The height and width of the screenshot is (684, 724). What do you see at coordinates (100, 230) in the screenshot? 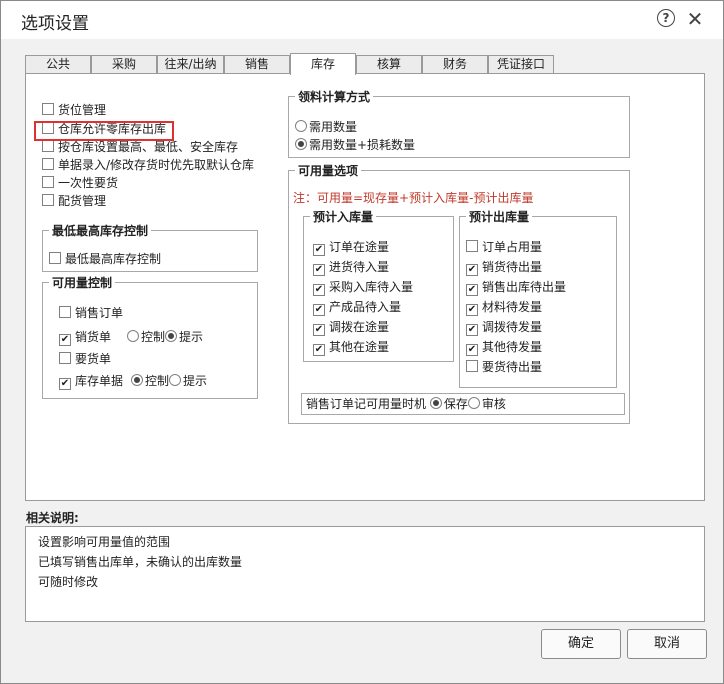
I see `group-title: 最低最高库存控制` at bounding box center [100, 230].